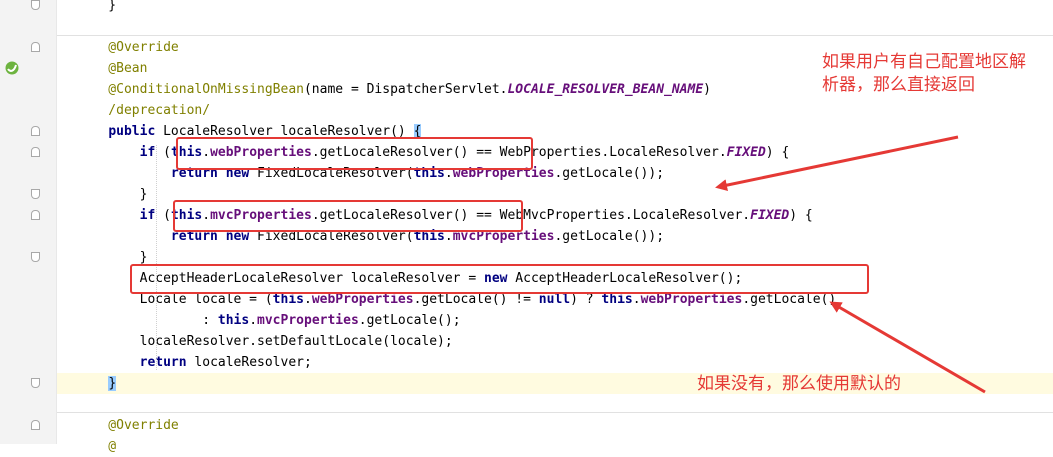 This screenshot has width=1053, height=457. What do you see at coordinates (837, 163) in the screenshot?
I see `arrow-to-if-block` at bounding box center [837, 163].